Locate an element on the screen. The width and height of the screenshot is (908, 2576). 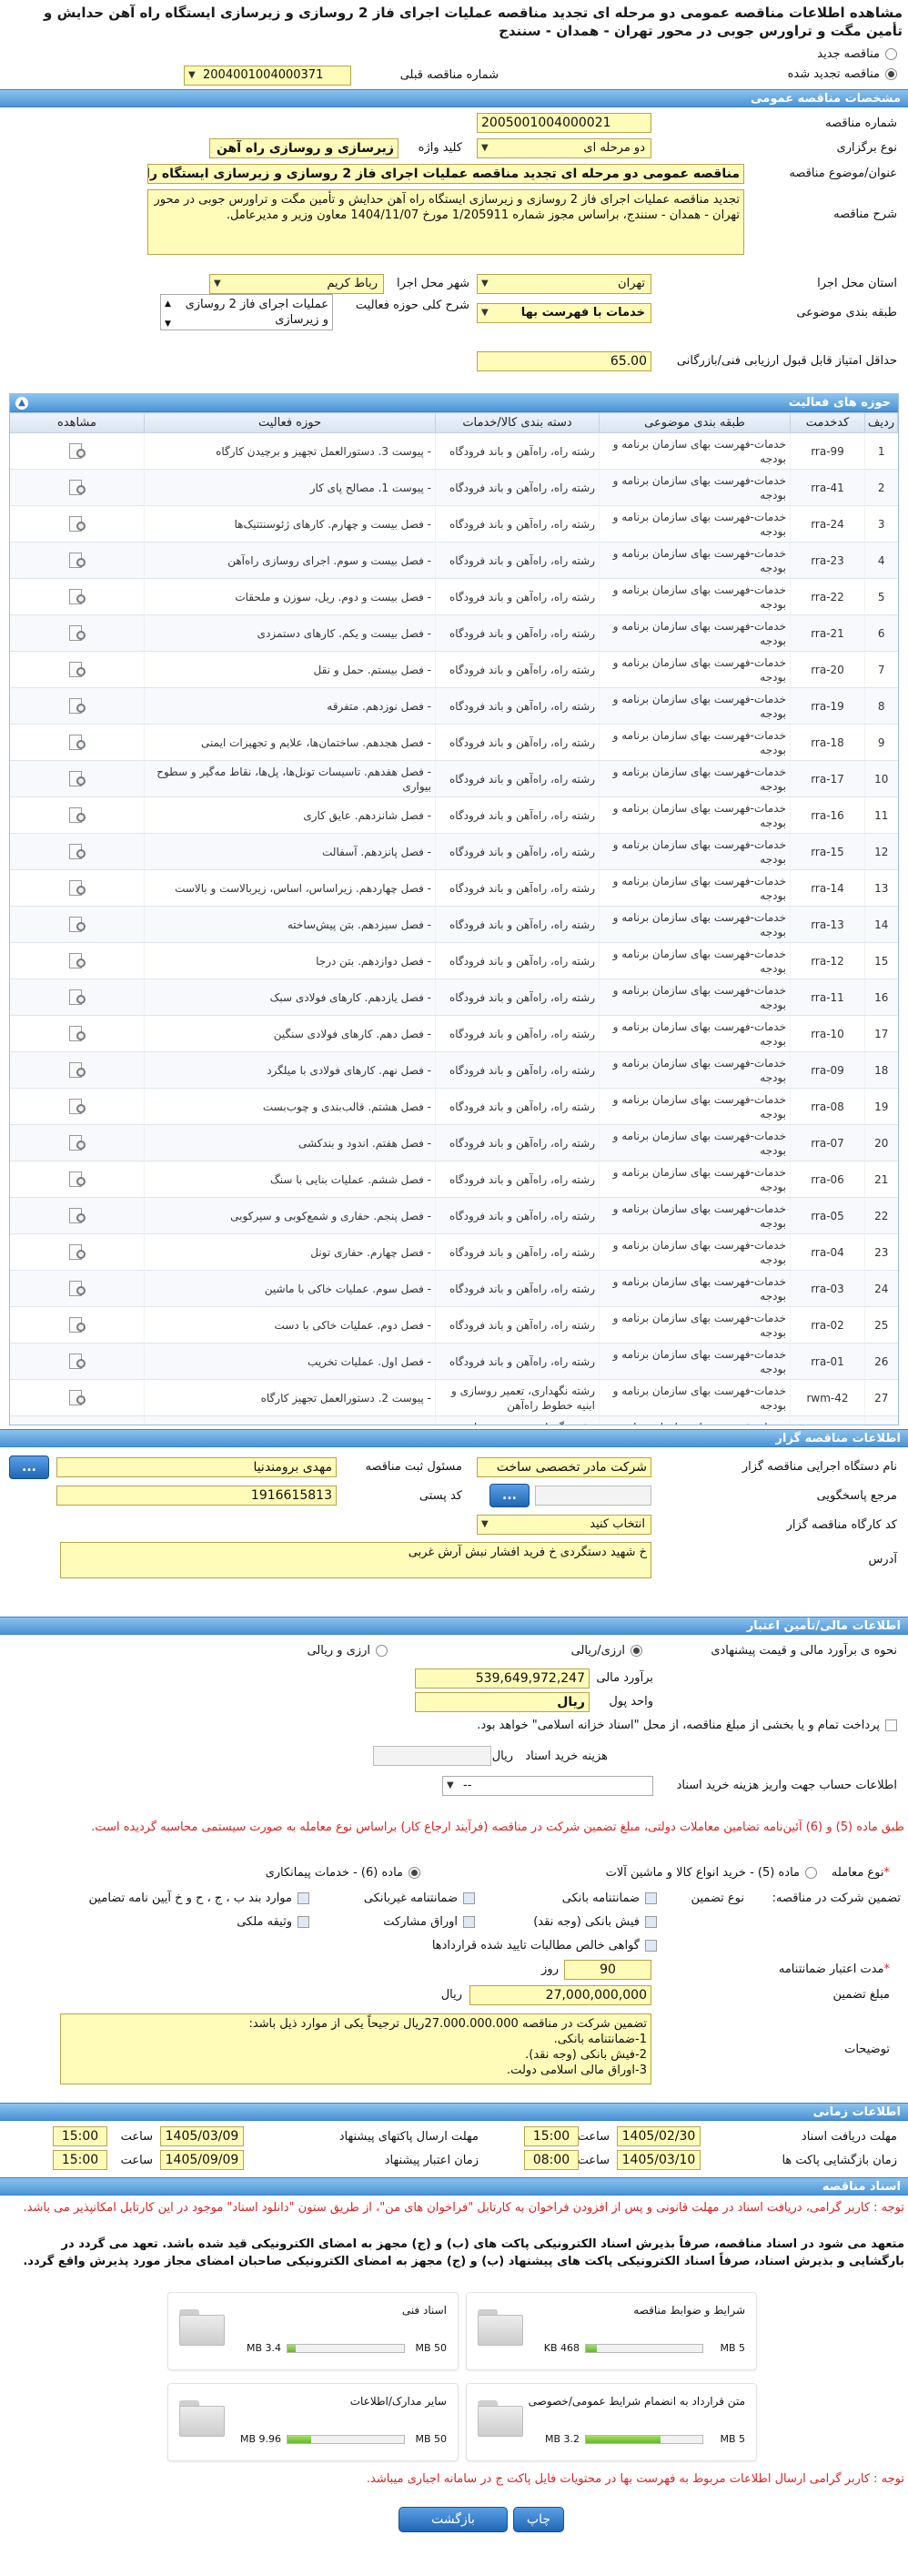
account-select: -- ▼ is located at coordinates (547, 1786).